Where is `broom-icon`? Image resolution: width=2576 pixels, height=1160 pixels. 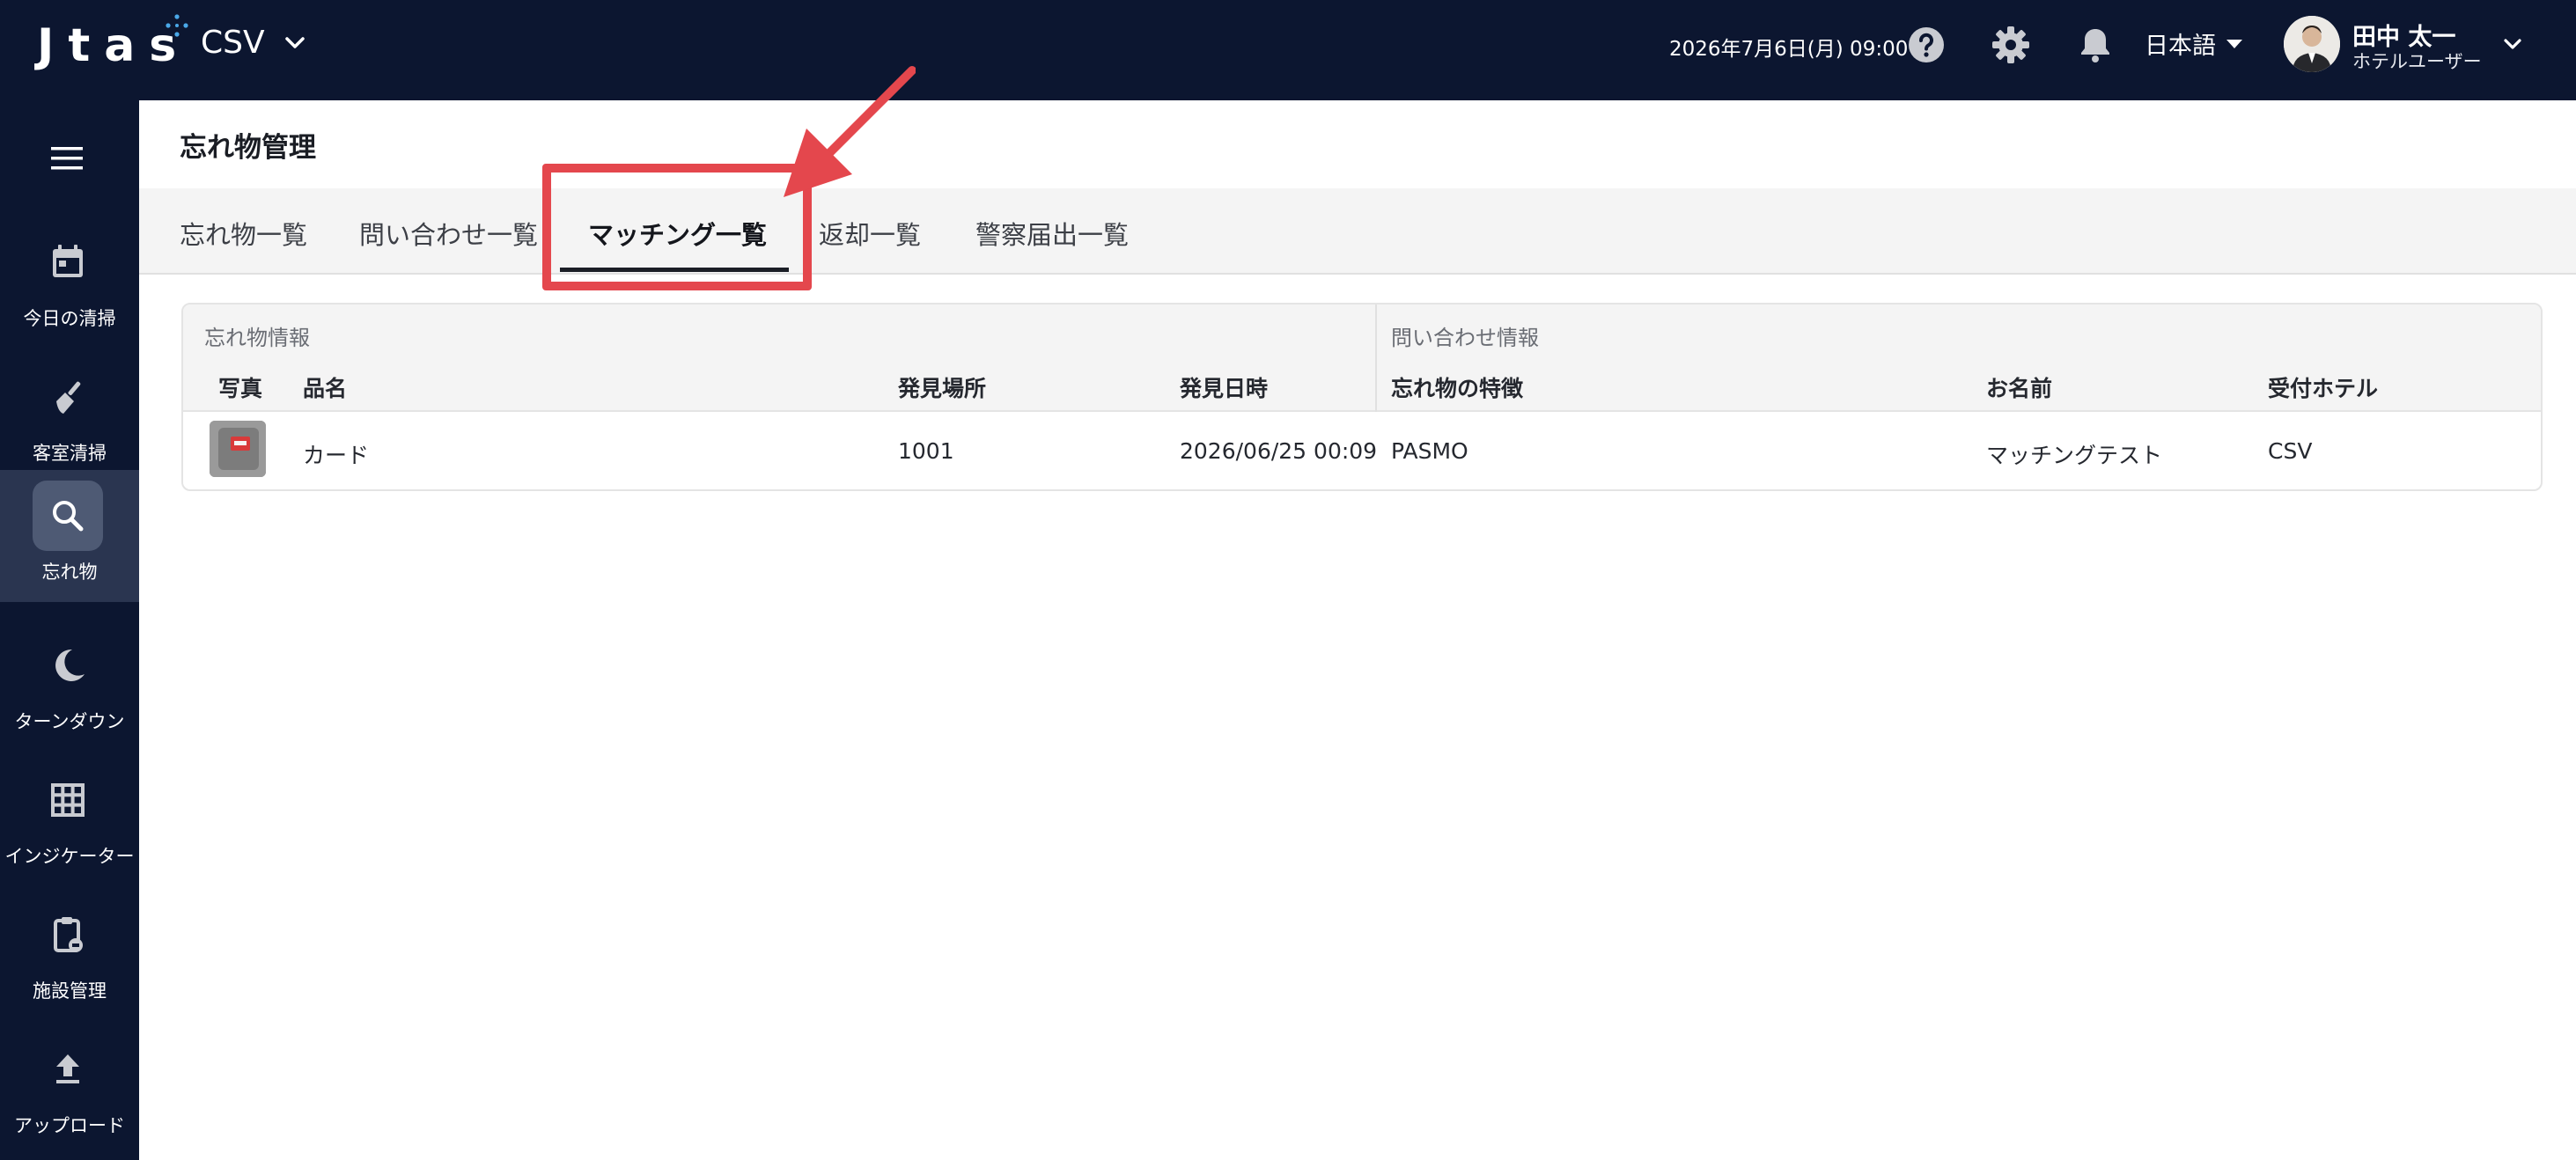 broom-icon is located at coordinates (68, 397).